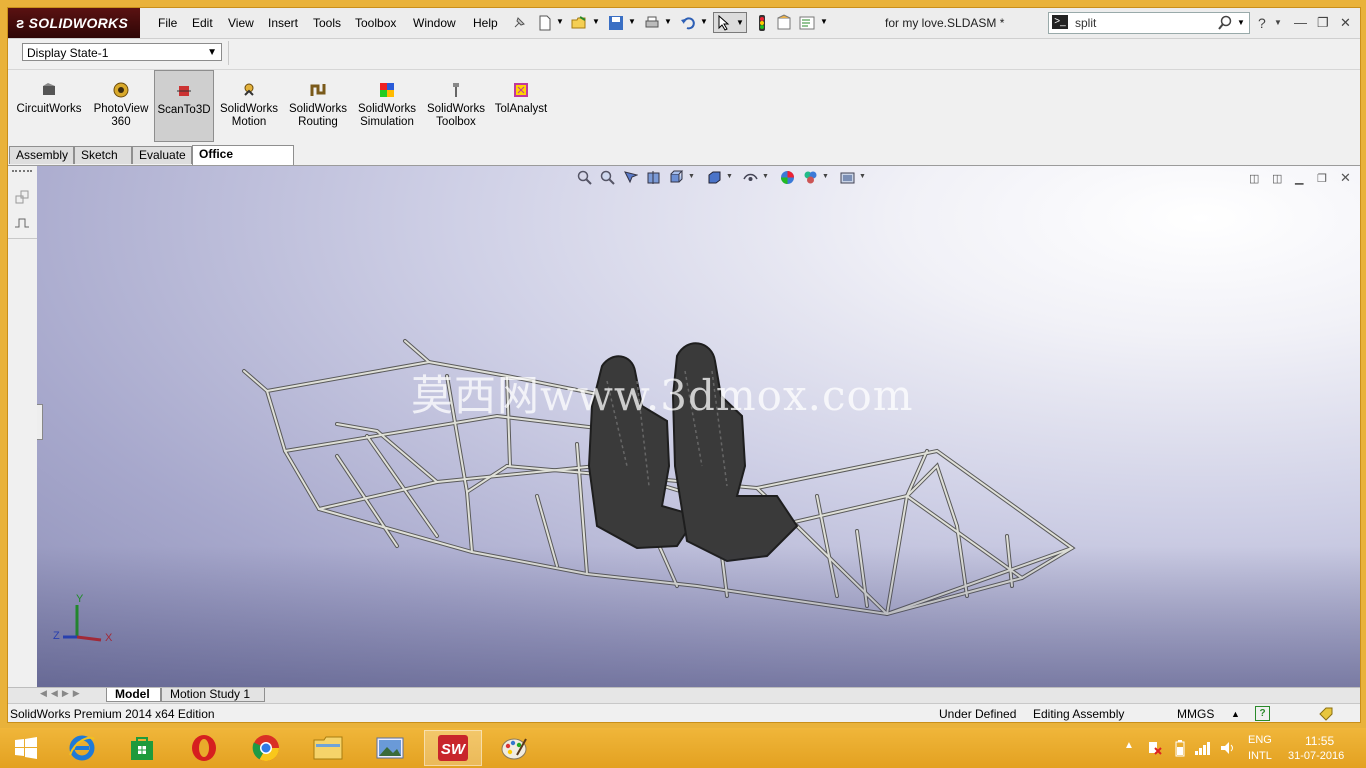  I want to click on chevron-up-icon: ▲, so click(1235, 714).